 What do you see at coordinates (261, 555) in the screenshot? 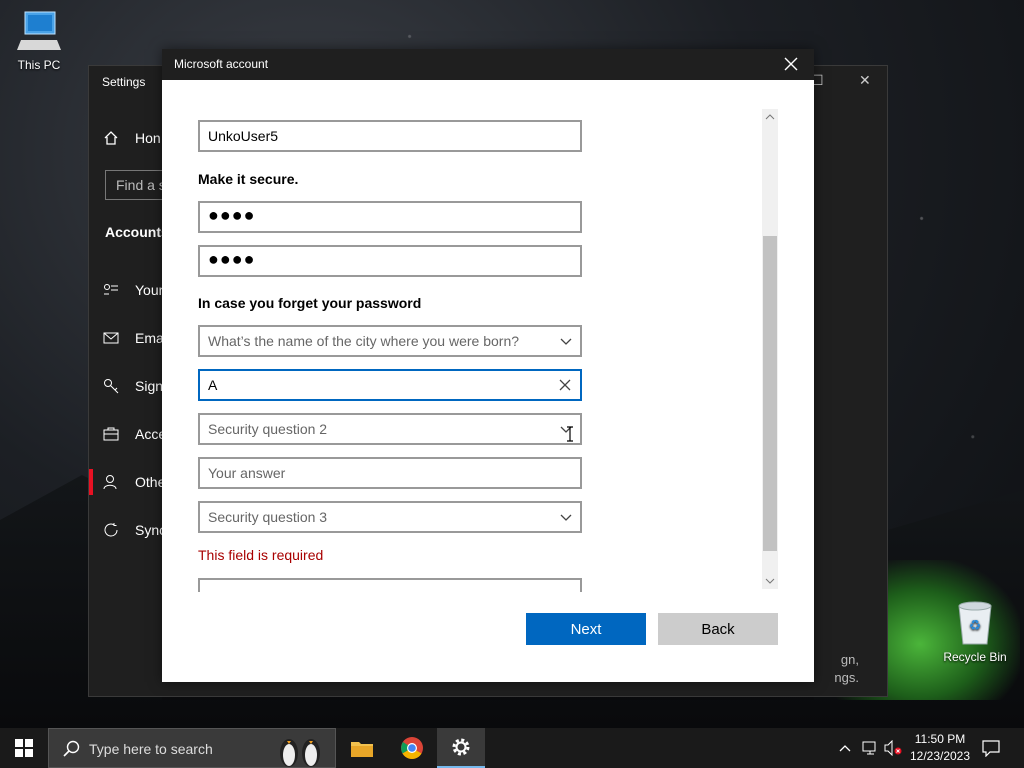
I see `error-message: This field is required` at bounding box center [261, 555].